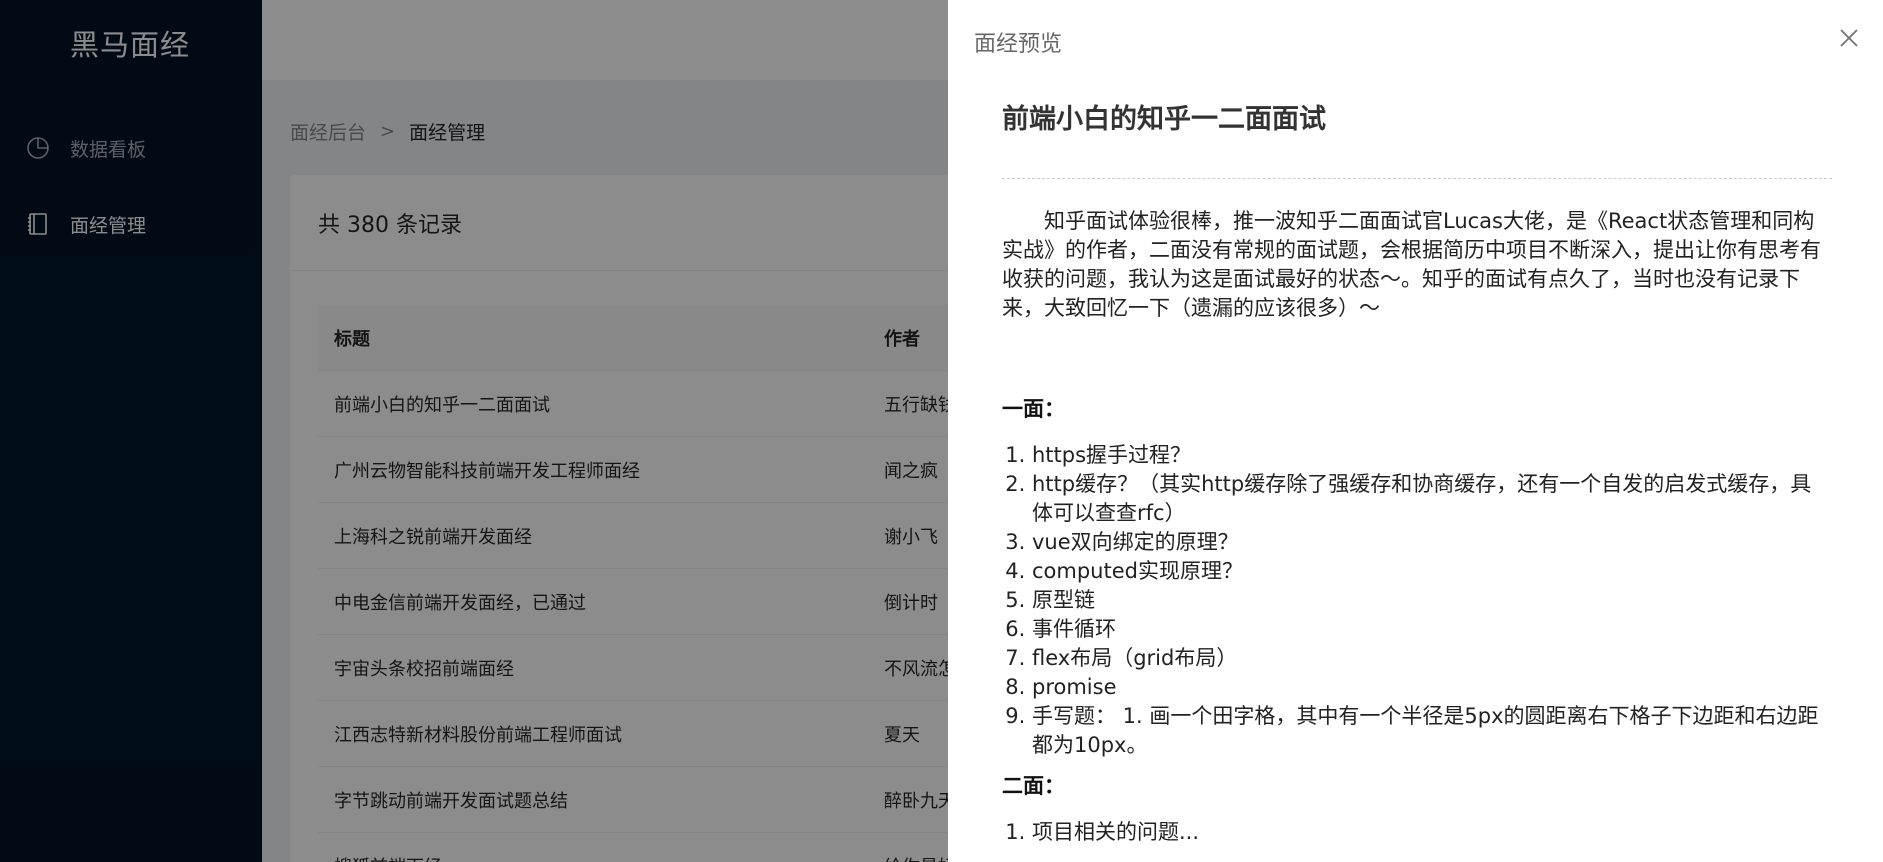 The image size is (1883, 862). I want to click on section-heading-round2: 二面：, so click(1033, 786).